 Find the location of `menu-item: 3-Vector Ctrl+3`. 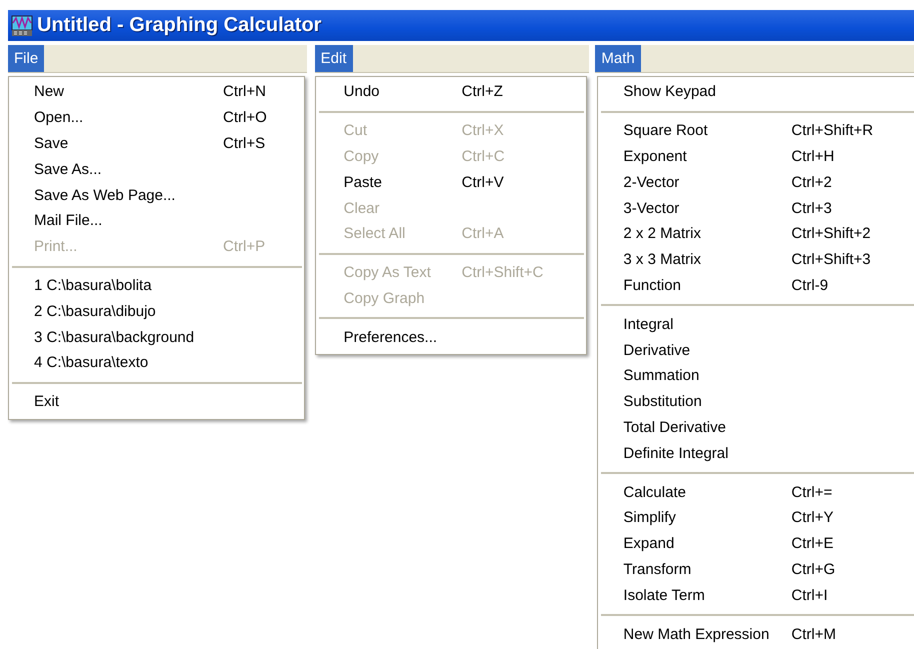

menu-item: 3-Vector Ctrl+3 is located at coordinates (756, 208).